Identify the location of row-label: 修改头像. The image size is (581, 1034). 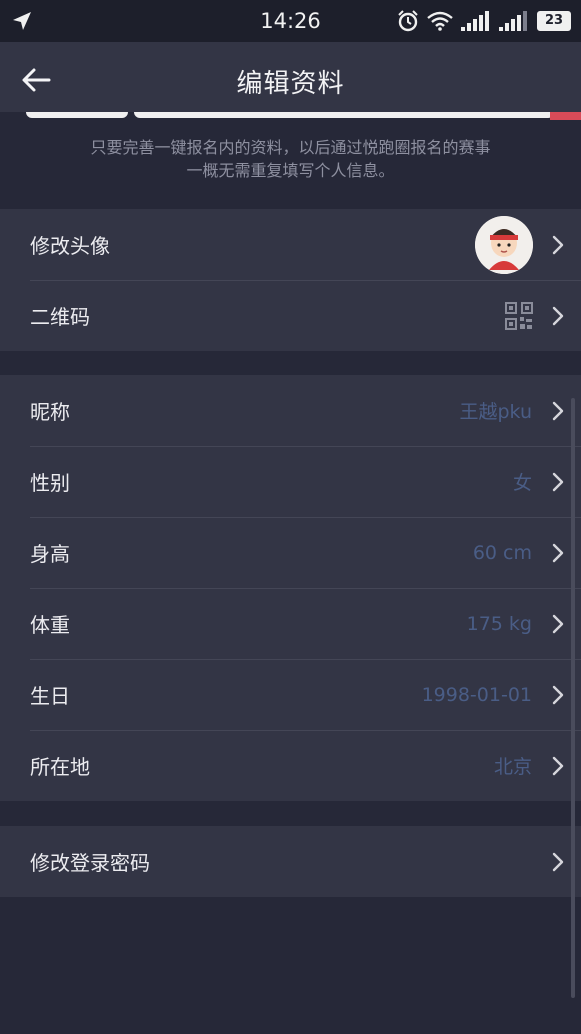
(70, 246).